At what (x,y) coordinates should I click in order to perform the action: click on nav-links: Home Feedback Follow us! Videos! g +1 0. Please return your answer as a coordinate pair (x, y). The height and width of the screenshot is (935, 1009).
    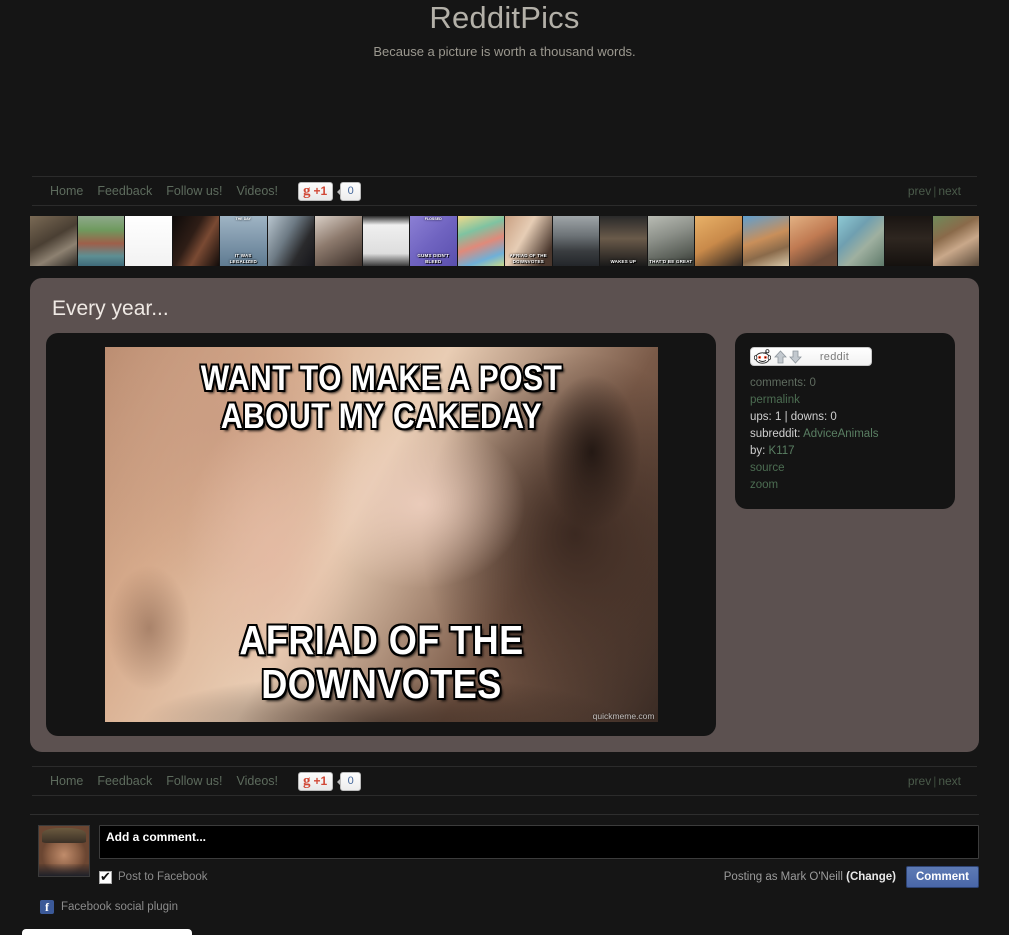
    Looking at the image, I should click on (197, 191).